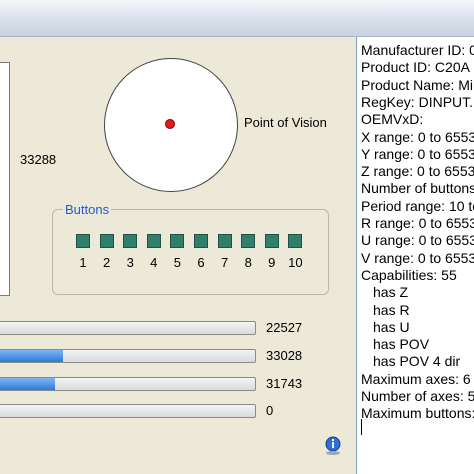 This screenshot has height=474, width=474. What do you see at coordinates (38, 159) in the screenshot?
I see `axis-position-value: 33288` at bounding box center [38, 159].